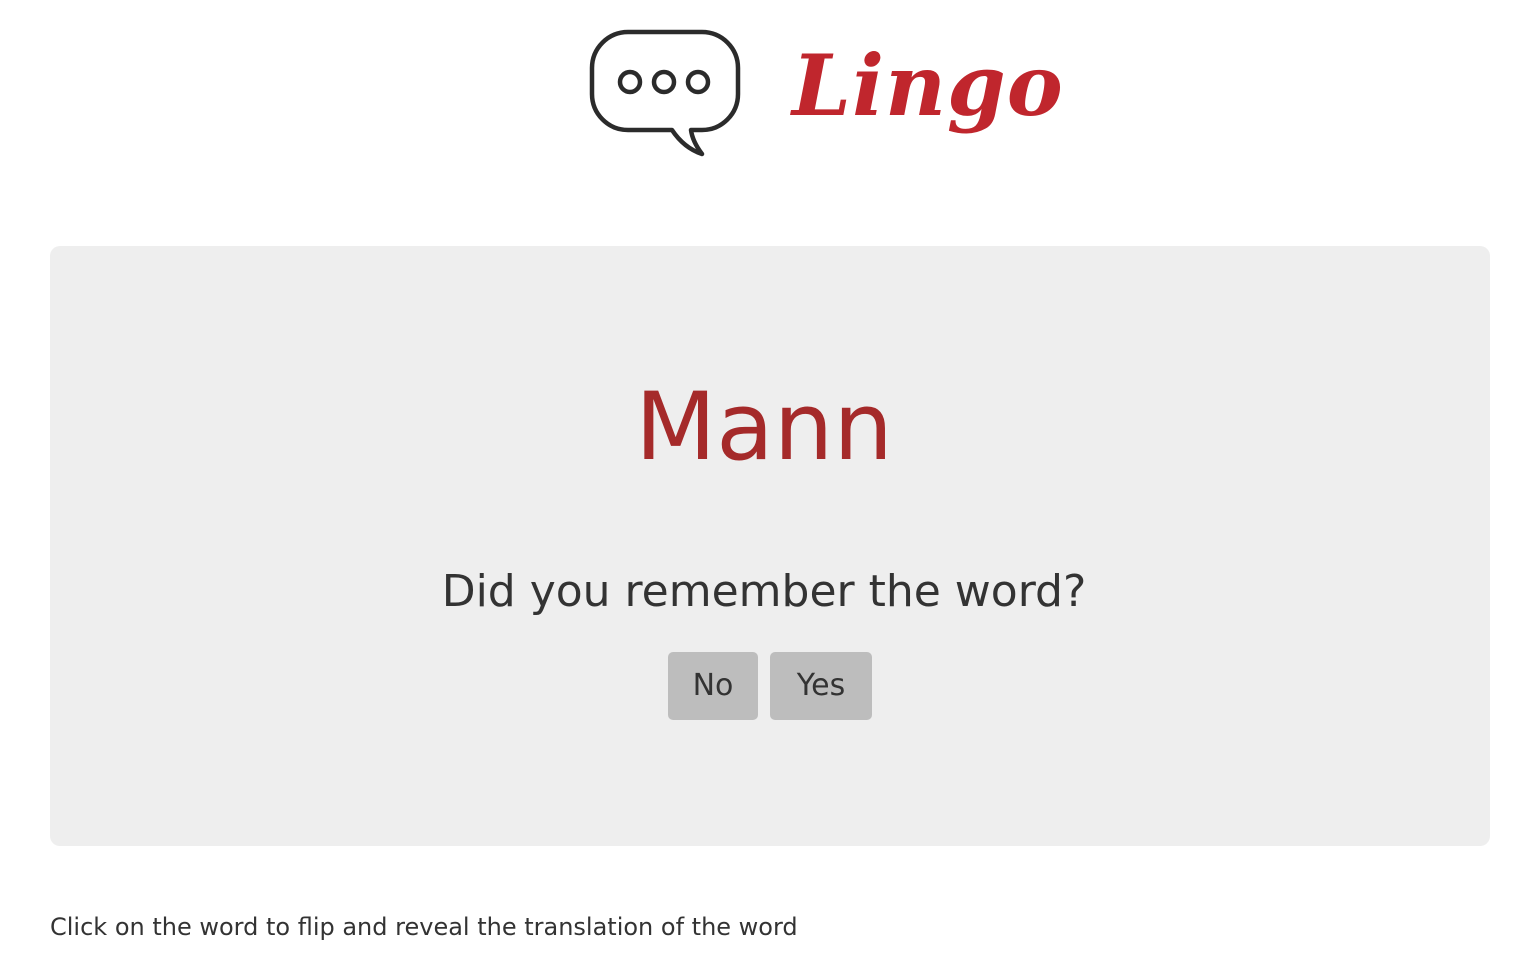 This screenshot has width=1528, height=966. What do you see at coordinates (764, 428) in the screenshot?
I see `flashcard-word: Mann` at bounding box center [764, 428].